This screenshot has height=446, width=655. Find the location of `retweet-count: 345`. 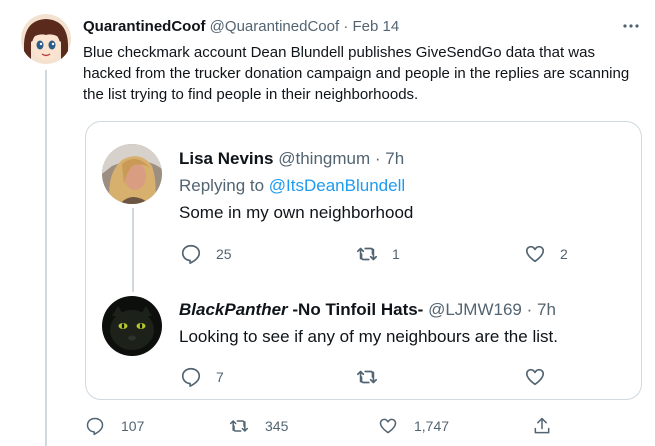

retweet-count: 345 is located at coordinates (277, 426).